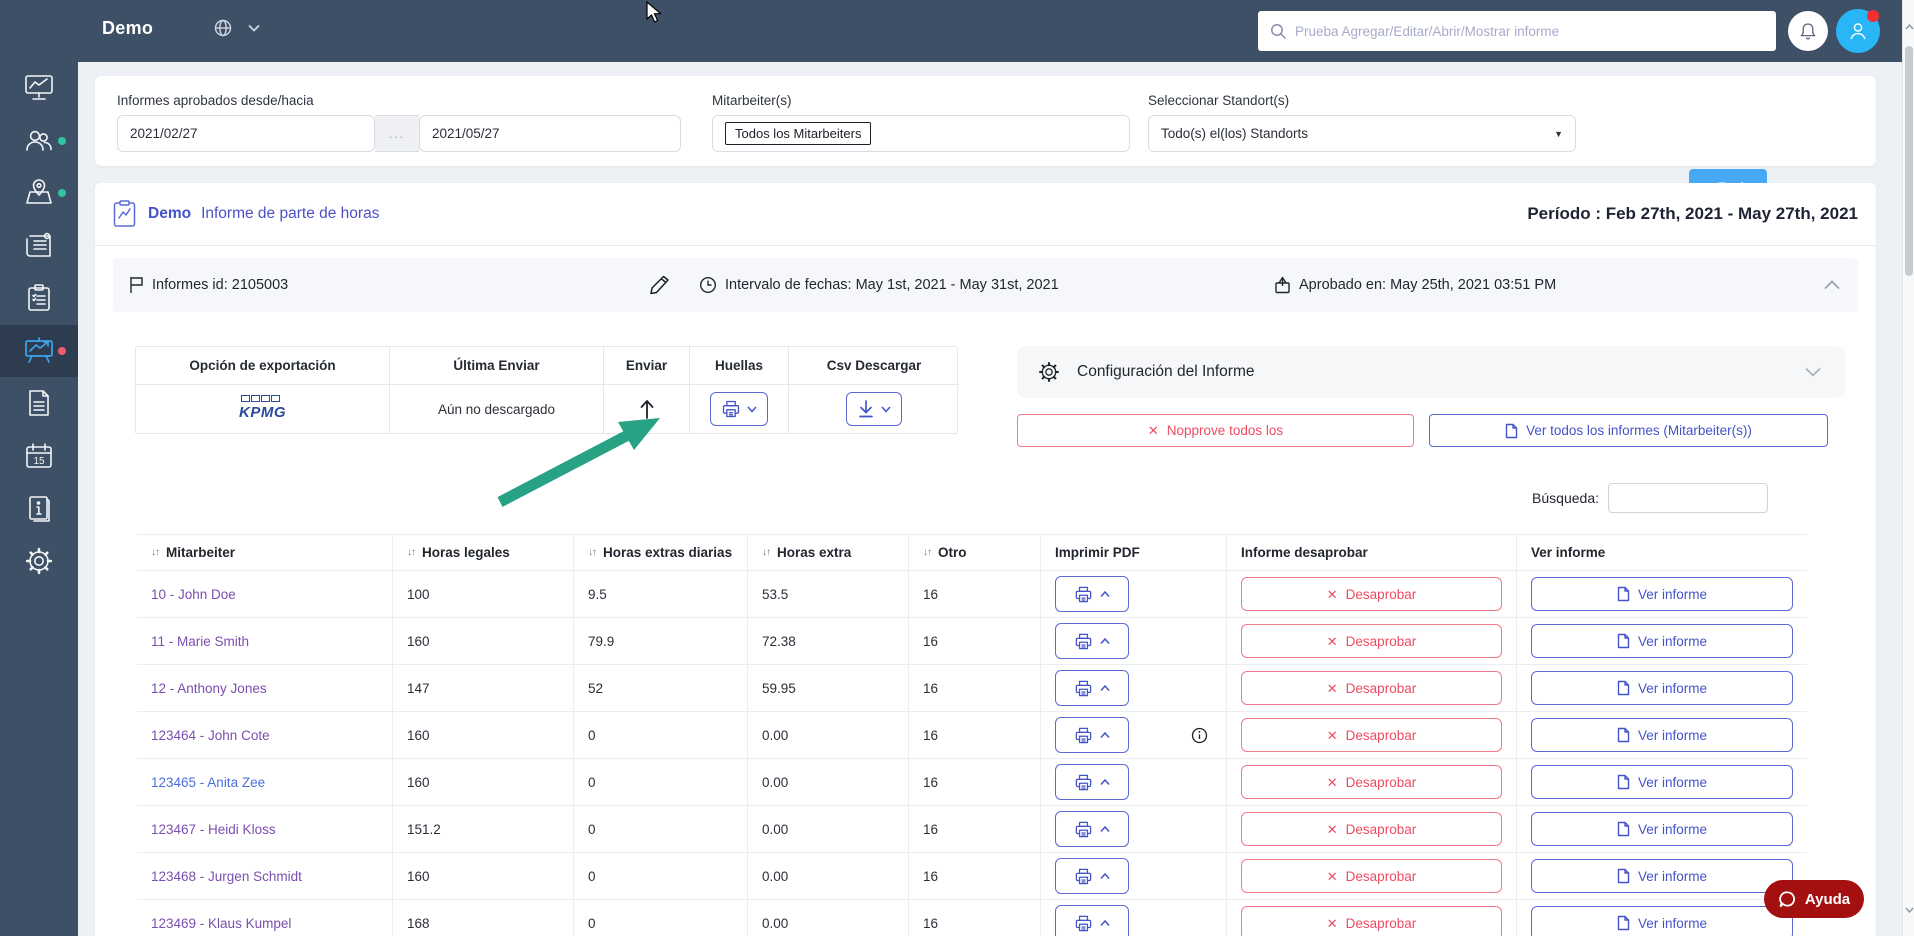 The width and height of the screenshot is (1914, 936). Describe the element at coordinates (39, 456) in the screenshot. I see `sidebar-item-calendar: 15` at that location.